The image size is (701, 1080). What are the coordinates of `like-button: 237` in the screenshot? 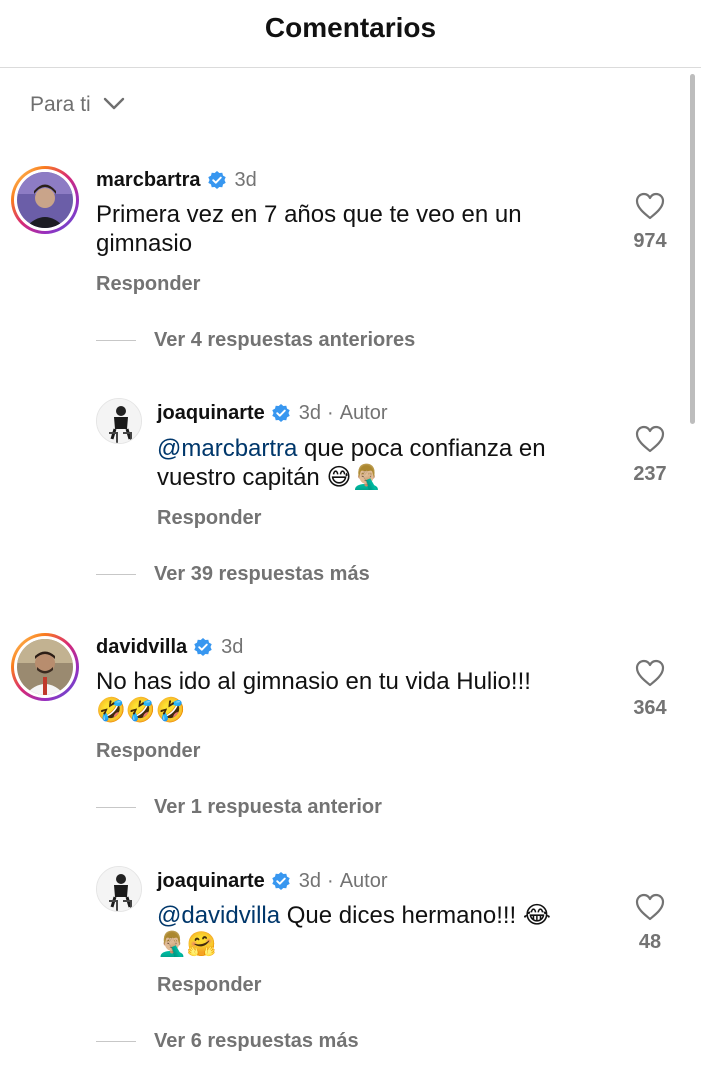 It's located at (650, 455).